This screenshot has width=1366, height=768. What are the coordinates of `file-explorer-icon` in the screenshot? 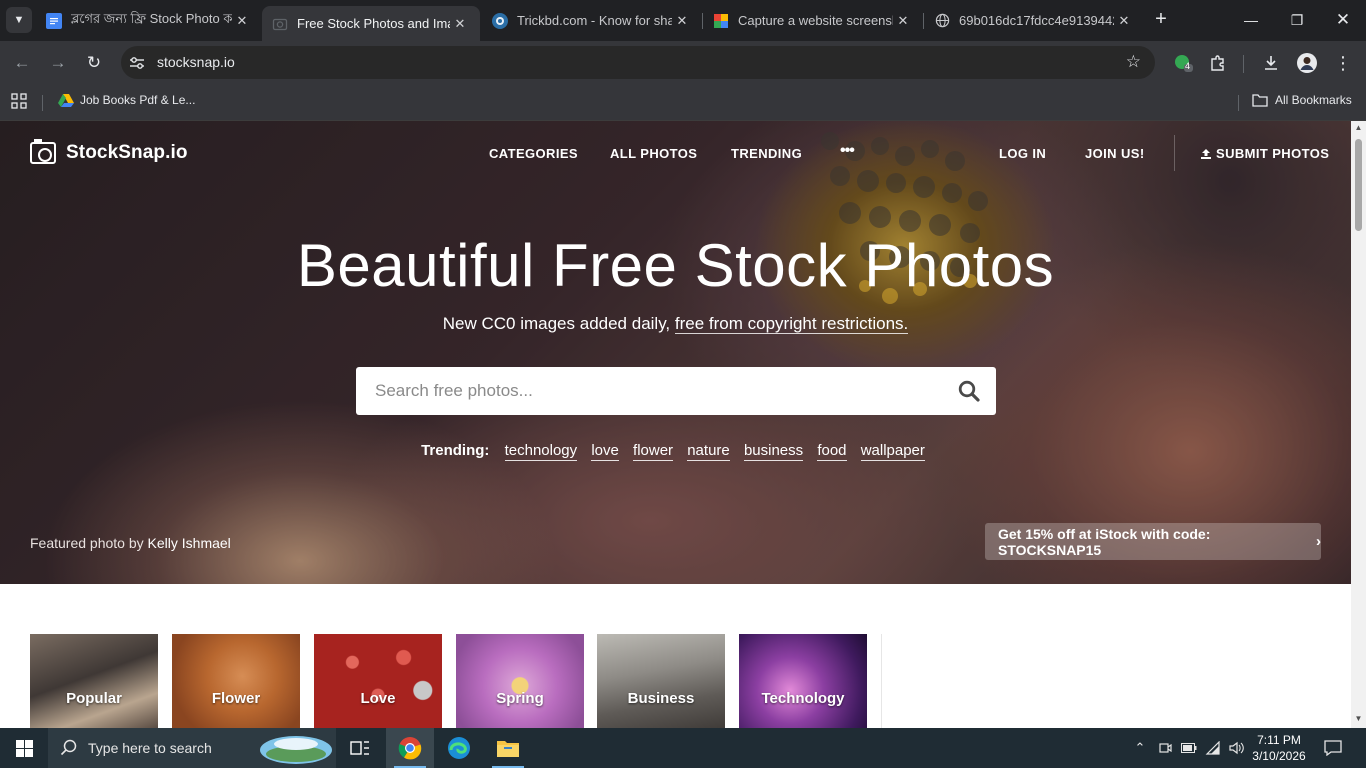 It's located at (508, 748).